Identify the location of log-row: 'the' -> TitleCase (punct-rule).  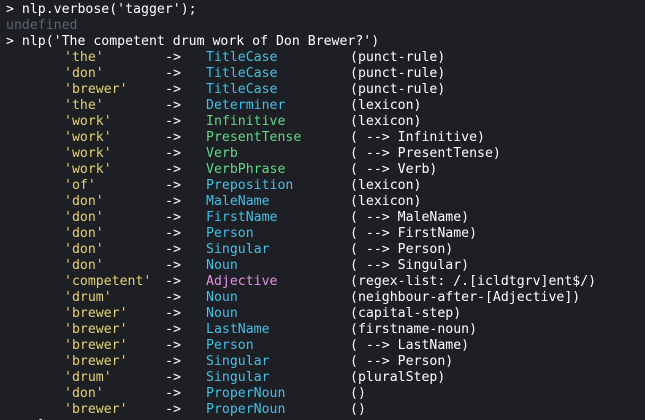
(322, 58).